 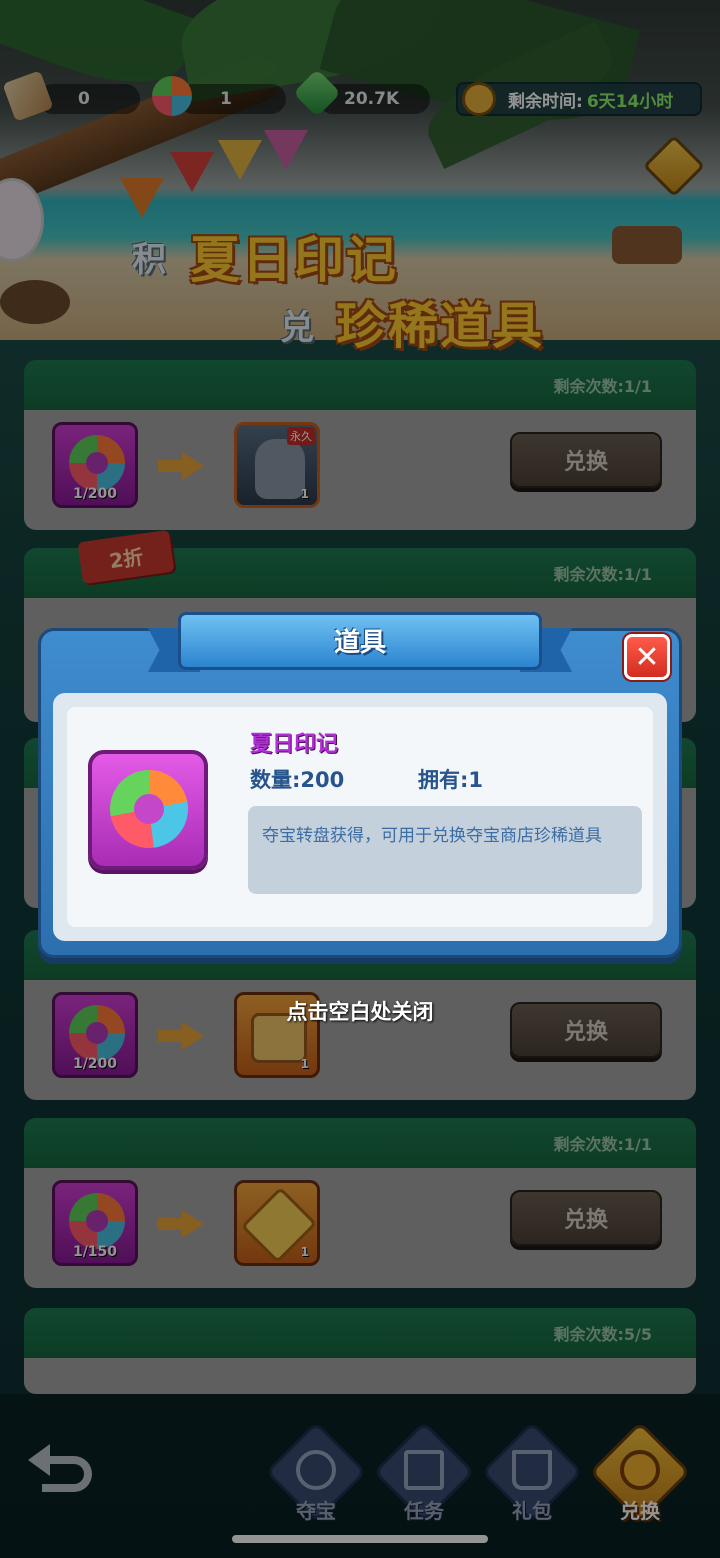 What do you see at coordinates (445, 850) in the screenshot?
I see `item-description: 夺宝转盘获得，可用于兑换夺宝商店珍稀道具` at bounding box center [445, 850].